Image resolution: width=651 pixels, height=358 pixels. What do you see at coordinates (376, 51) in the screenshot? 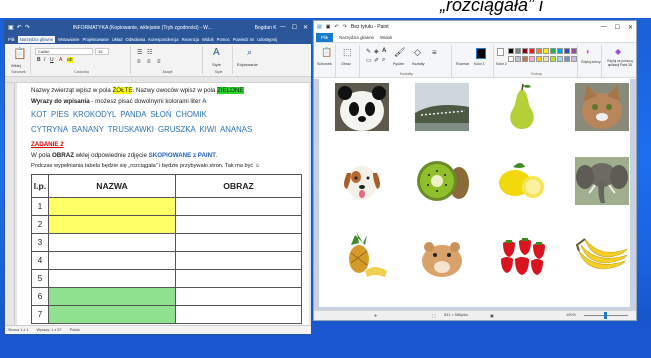
I see `fill-icon: ◈` at bounding box center [376, 51].